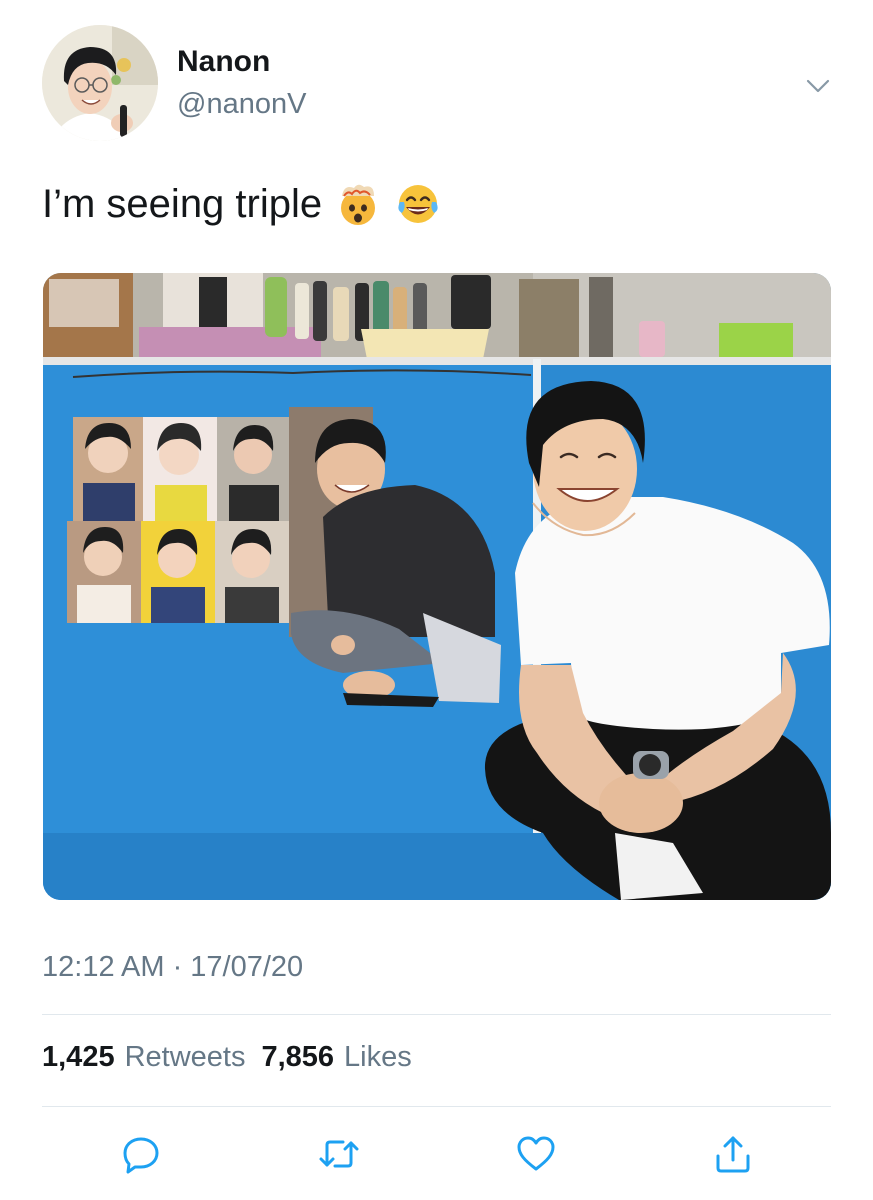 The height and width of the screenshot is (1200, 873). I want to click on avatar, so click(100, 83).